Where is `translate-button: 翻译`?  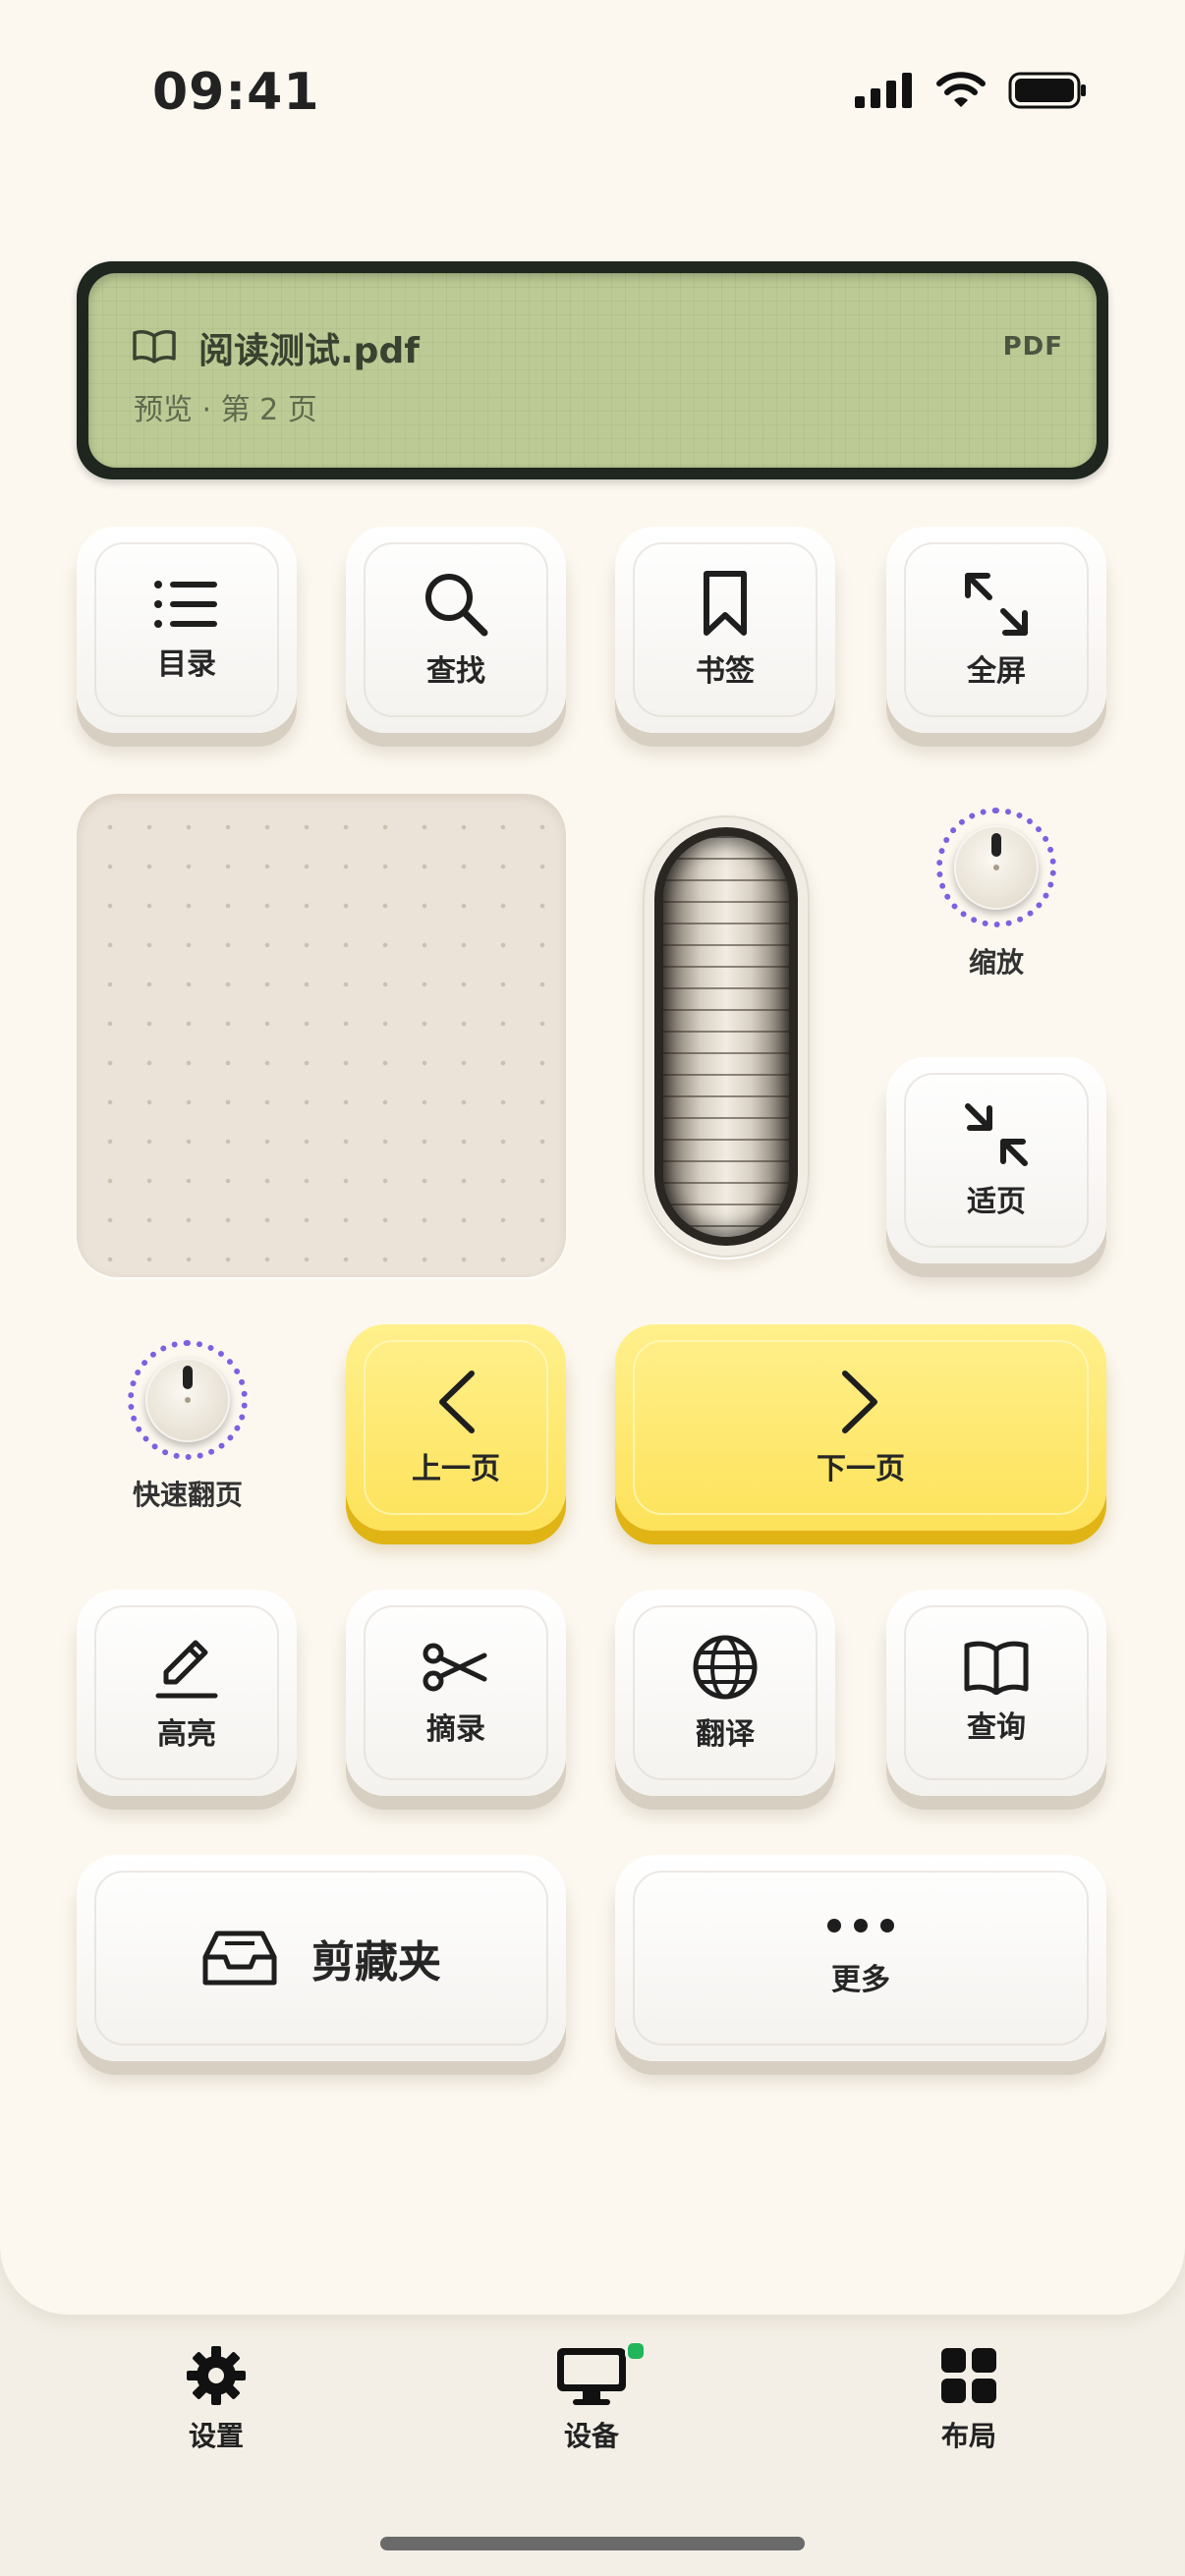
translate-button: 翻译 is located at coordinates (725, 1693).